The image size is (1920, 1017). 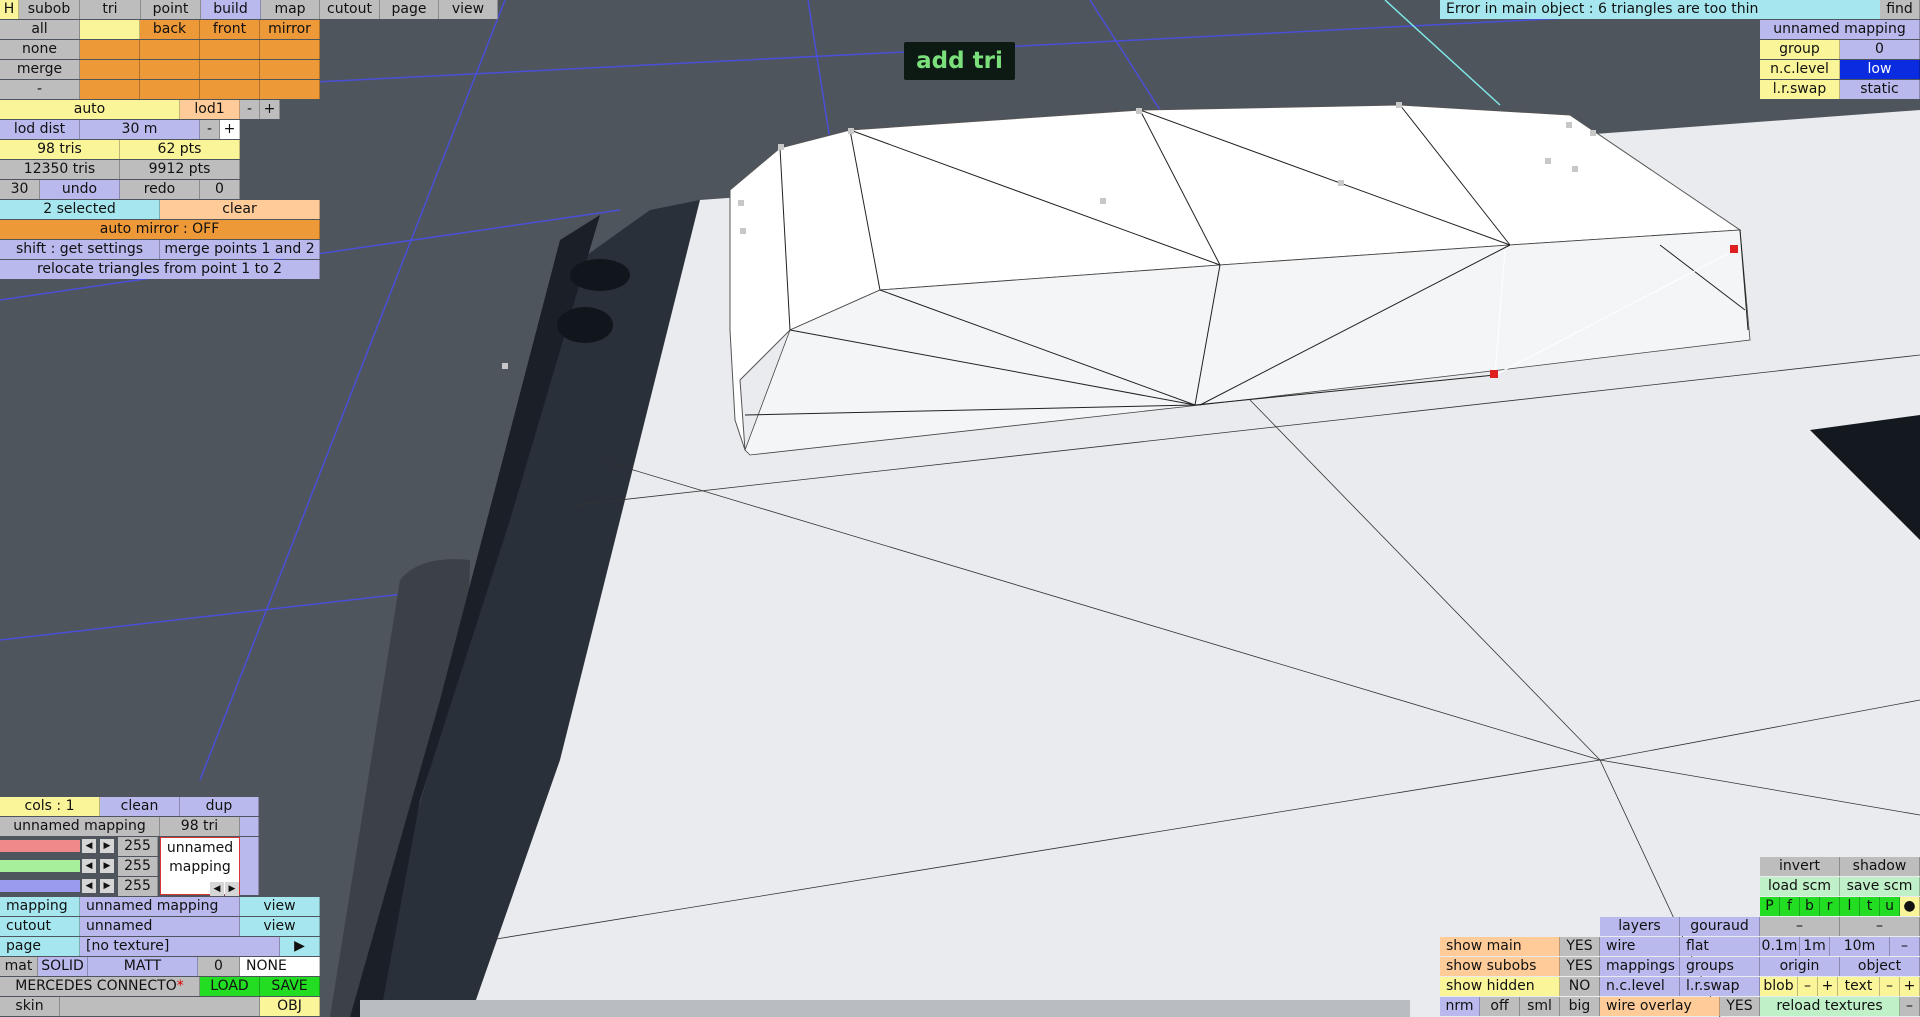 What do you see at coordinates (409, 9) in the screenshot?
I see `menu-page: page` at bounding box center [409, 9].